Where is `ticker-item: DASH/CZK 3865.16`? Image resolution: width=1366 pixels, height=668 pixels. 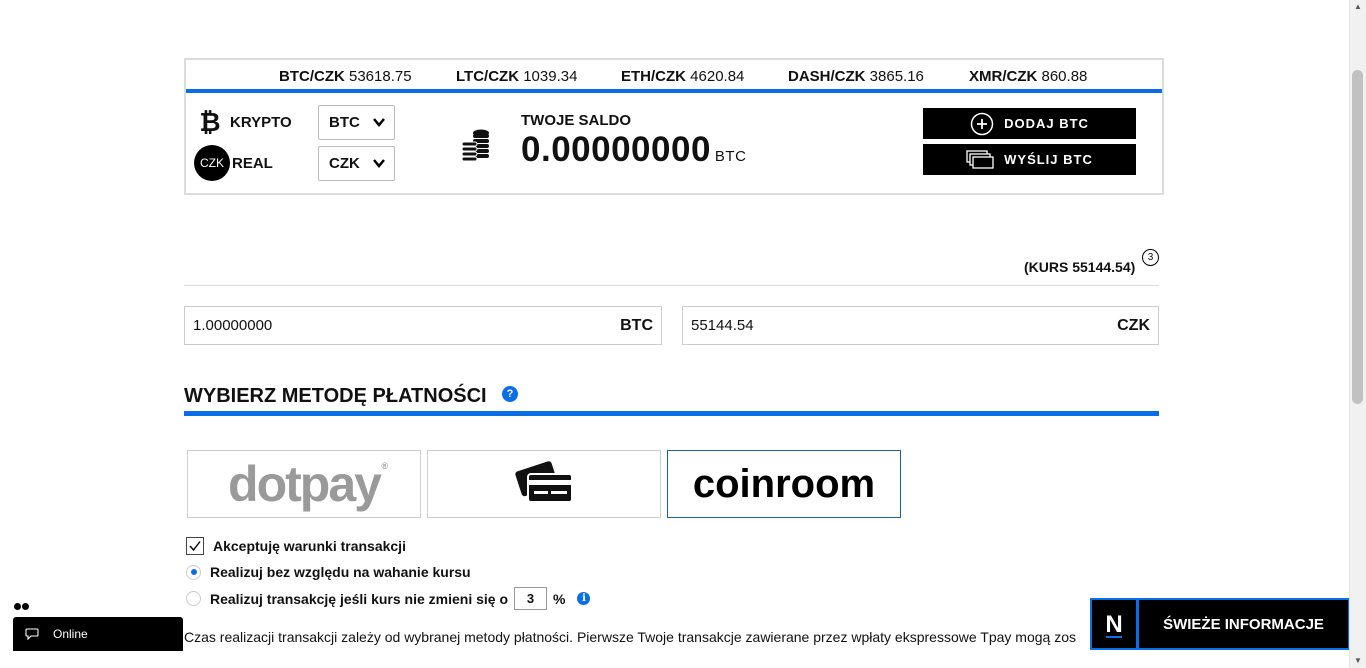
ticker-item: DASH/CZK 3865.16 is located at coordinates (856, 76).